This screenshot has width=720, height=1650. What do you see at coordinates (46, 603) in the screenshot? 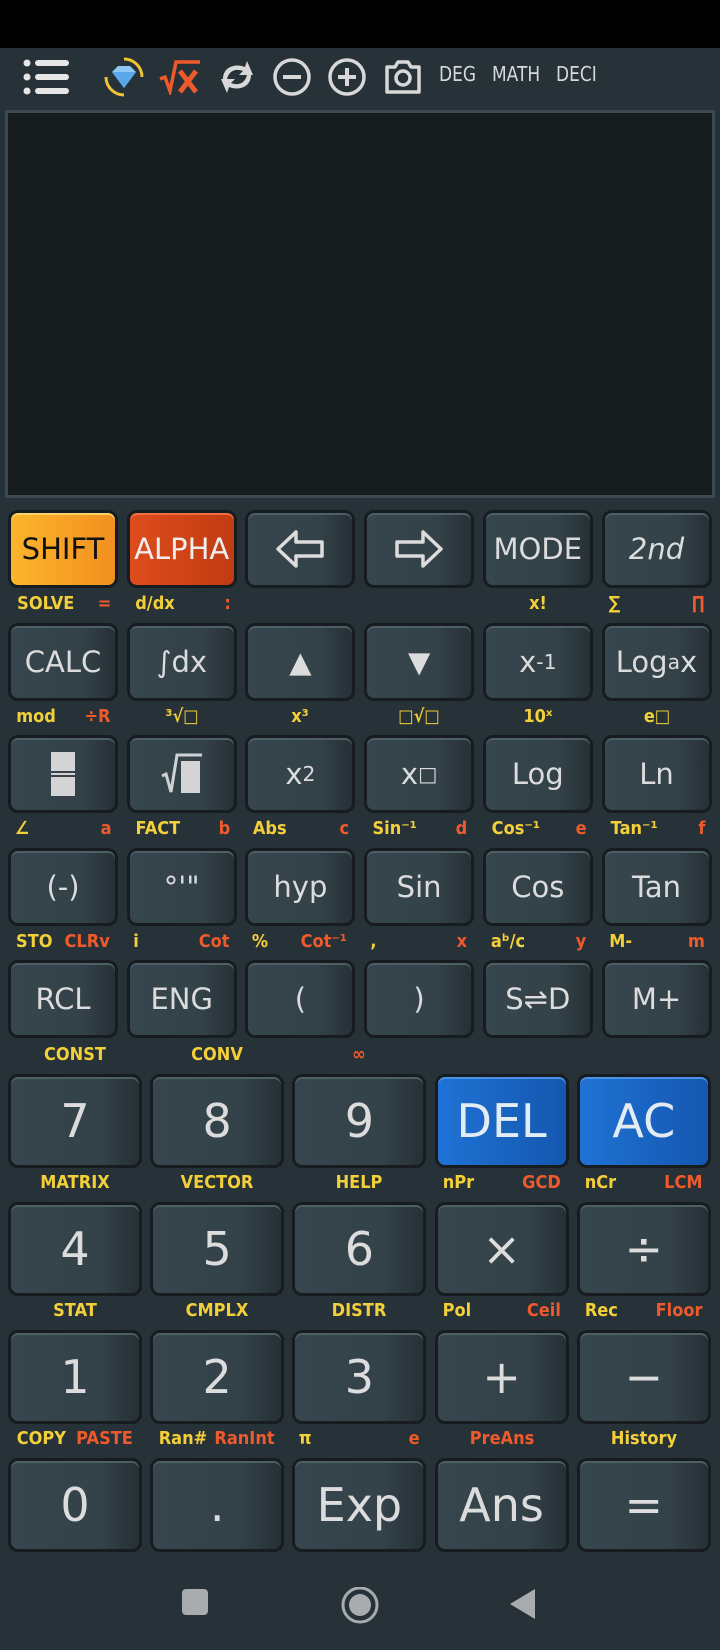
I see `shift-function-label: SOLVE` at bounding box center [46, 603].